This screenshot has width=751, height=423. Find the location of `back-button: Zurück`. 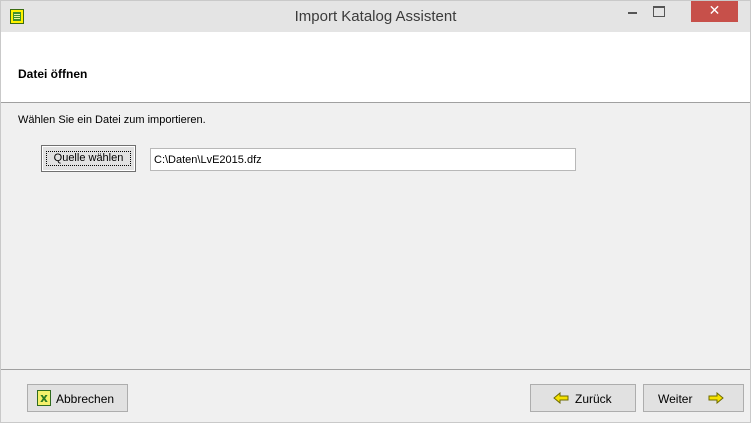

back-button: Zurück is located at coordinates (583, 398).